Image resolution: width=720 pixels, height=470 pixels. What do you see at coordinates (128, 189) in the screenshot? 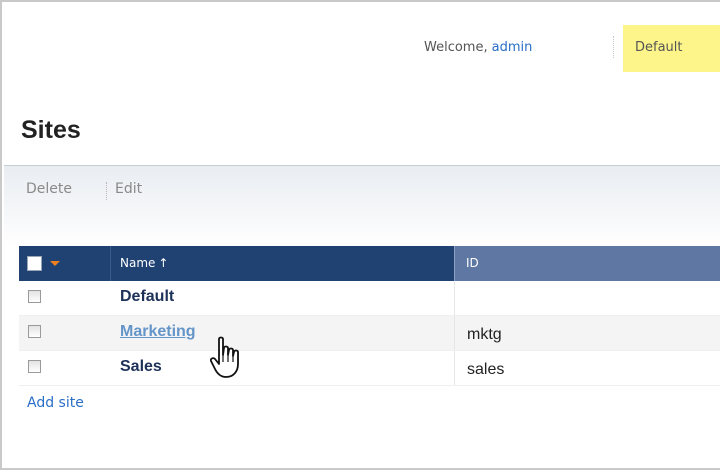
I see `edit-button: Edit` at bounding box center [128, 189].